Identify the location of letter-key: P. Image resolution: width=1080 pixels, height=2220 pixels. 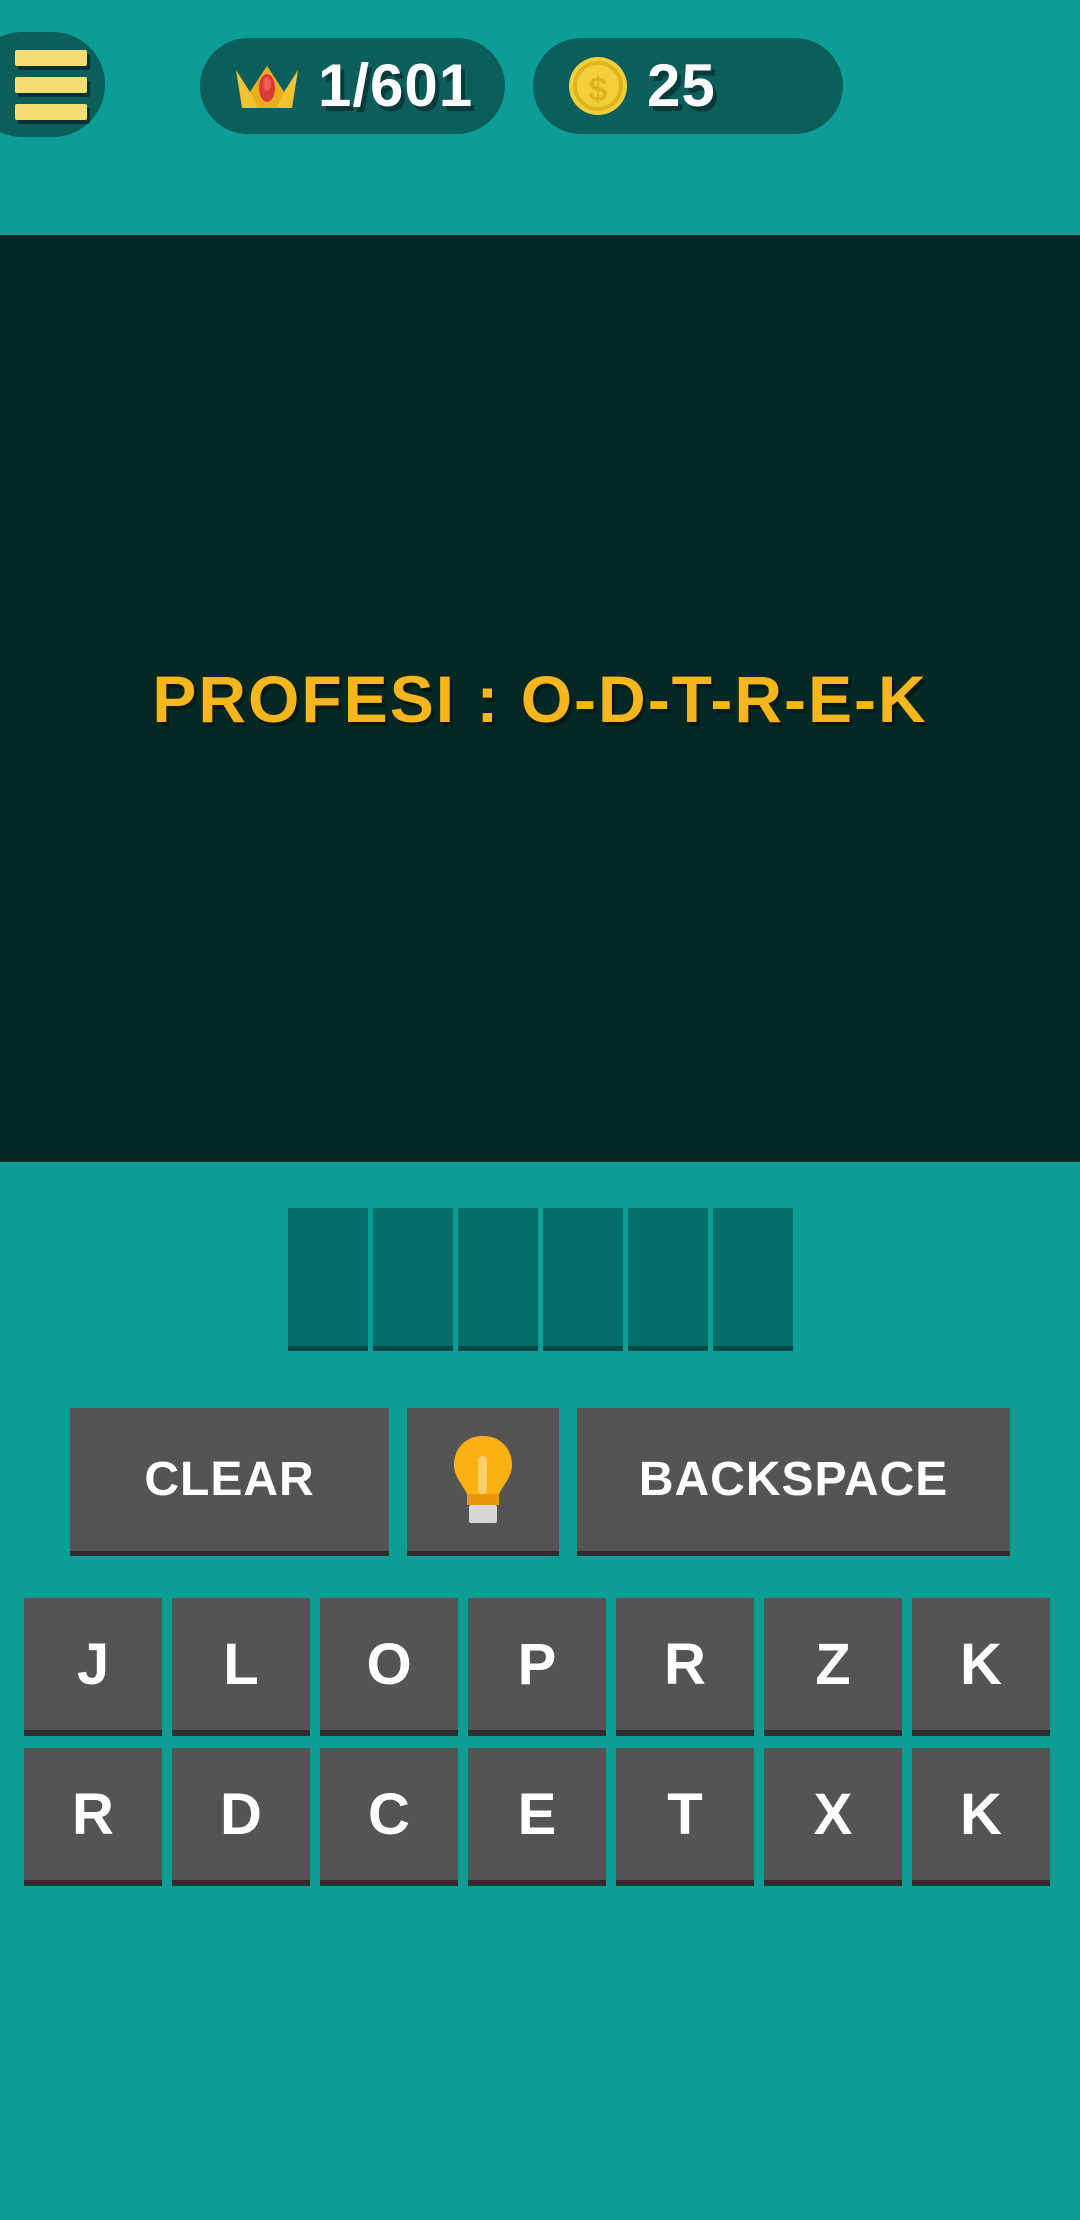
(537, 1667).